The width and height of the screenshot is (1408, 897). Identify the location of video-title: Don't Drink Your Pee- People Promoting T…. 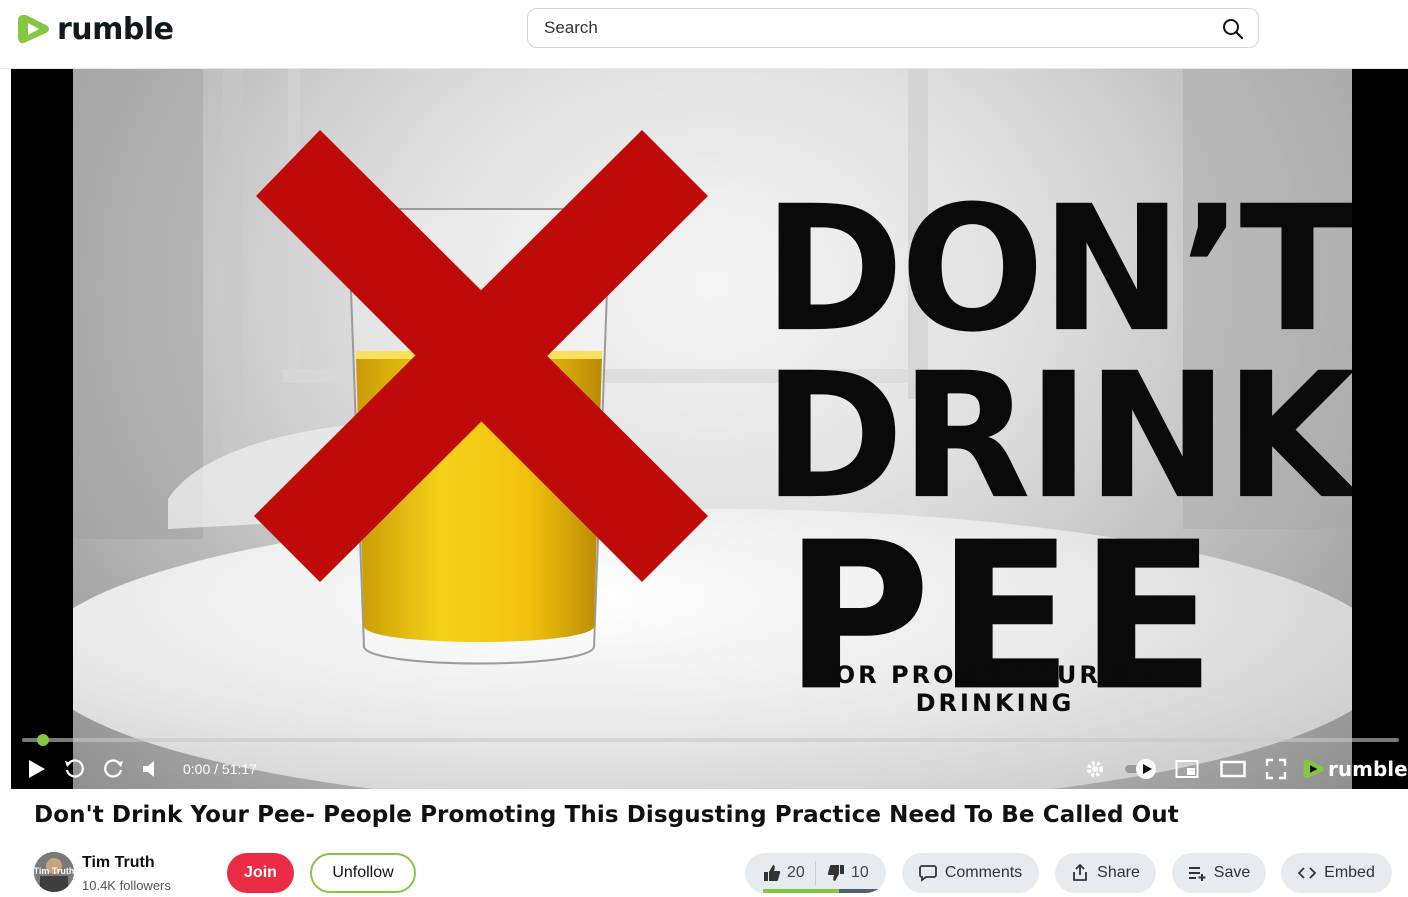
(606, 815).